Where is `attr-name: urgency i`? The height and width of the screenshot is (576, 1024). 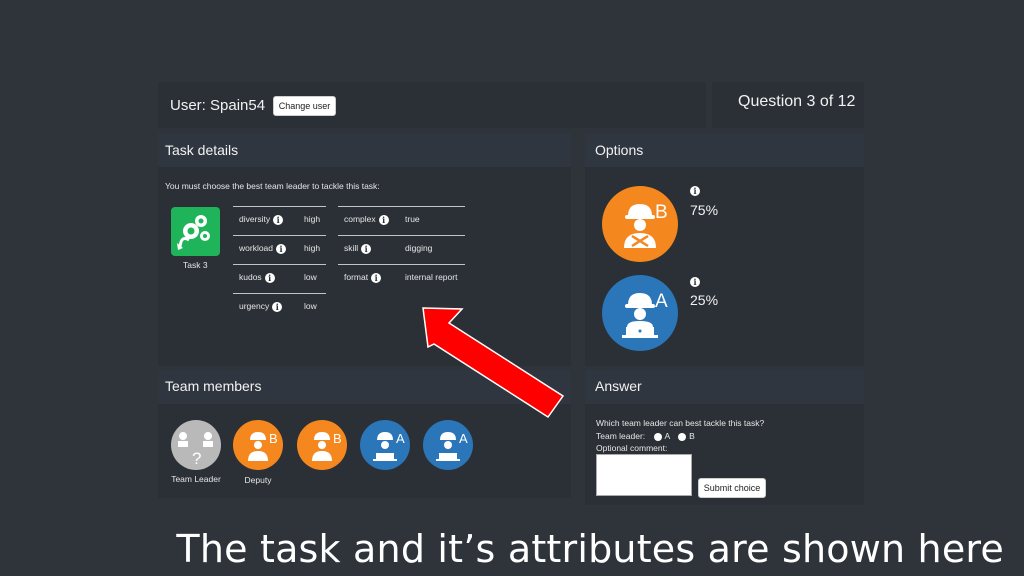
attr-name: urgency i is located at coordinates (261, 306).